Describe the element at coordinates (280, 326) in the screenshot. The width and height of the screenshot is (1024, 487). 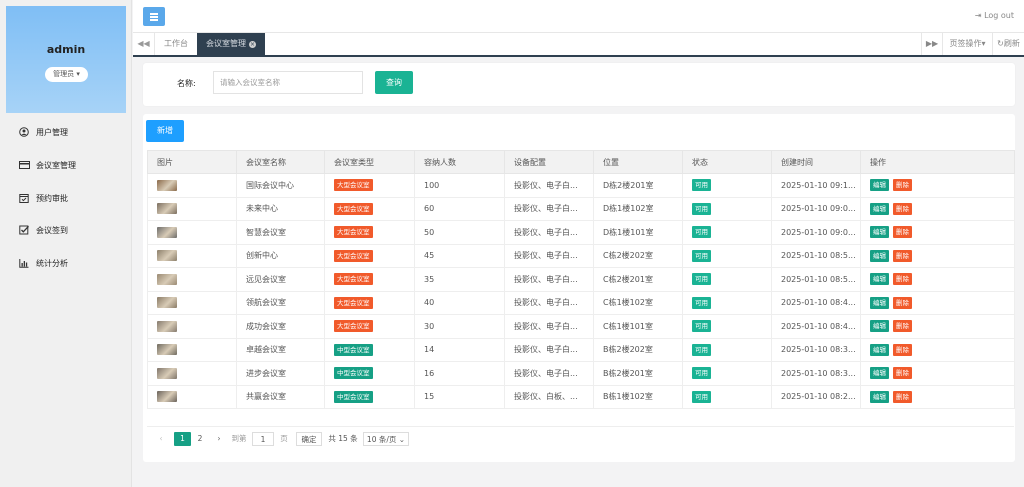
I see `room-name: 成功会议室` at that location.